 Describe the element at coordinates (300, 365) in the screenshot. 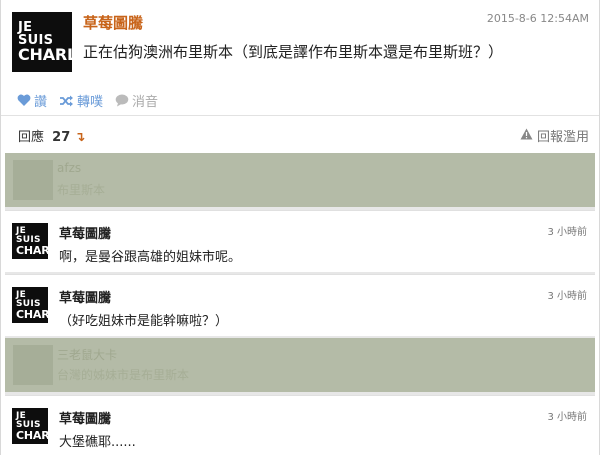

I see `hidden-response: 三老鼠大卡 台灣的姊妹市是布里斯本` at that location.